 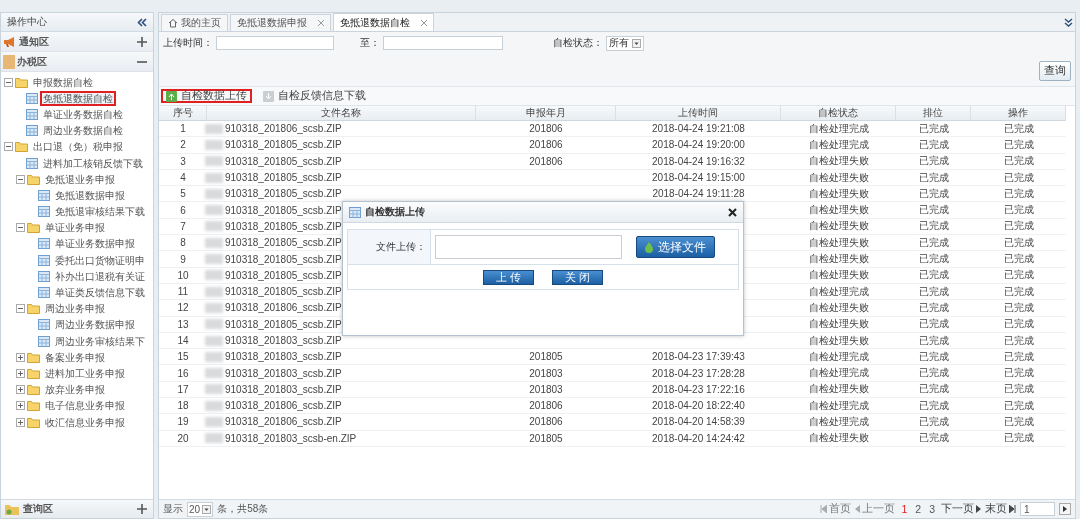 What do you see at coordinates (961, 509) in the screenshot?
I see `next-page-link: 下一页` at bounding box center [961, 509].